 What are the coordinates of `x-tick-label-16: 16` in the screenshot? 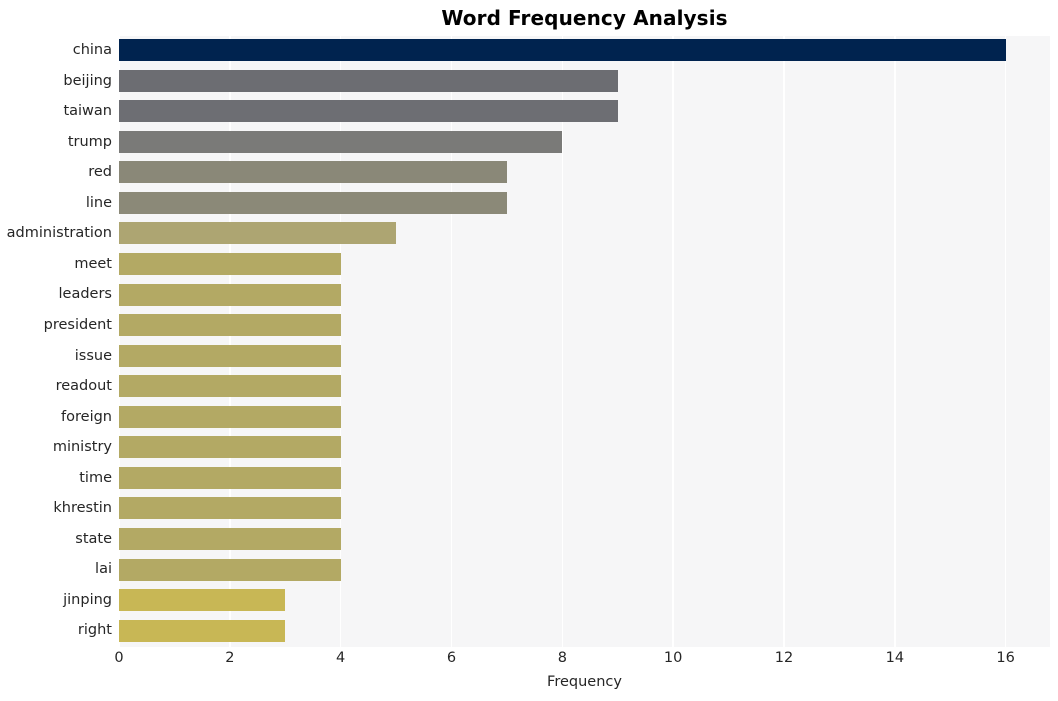 It's located at (1005, 658).